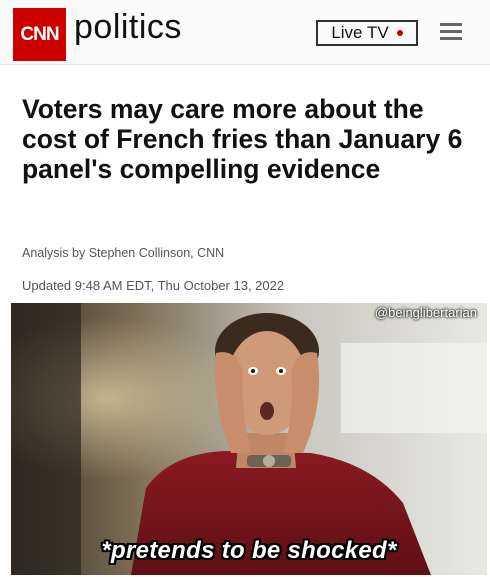 The image size is (490, 577). Describe the element at coordinates (249, 550) in the screenshot. I see `meme-caption: *pretends to be shocked*` at that location.